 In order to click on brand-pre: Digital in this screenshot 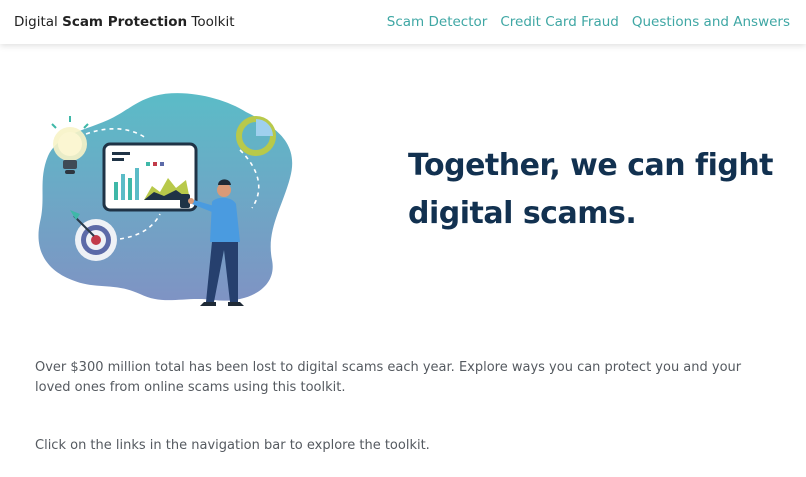, I will do `click(36, 22)`.